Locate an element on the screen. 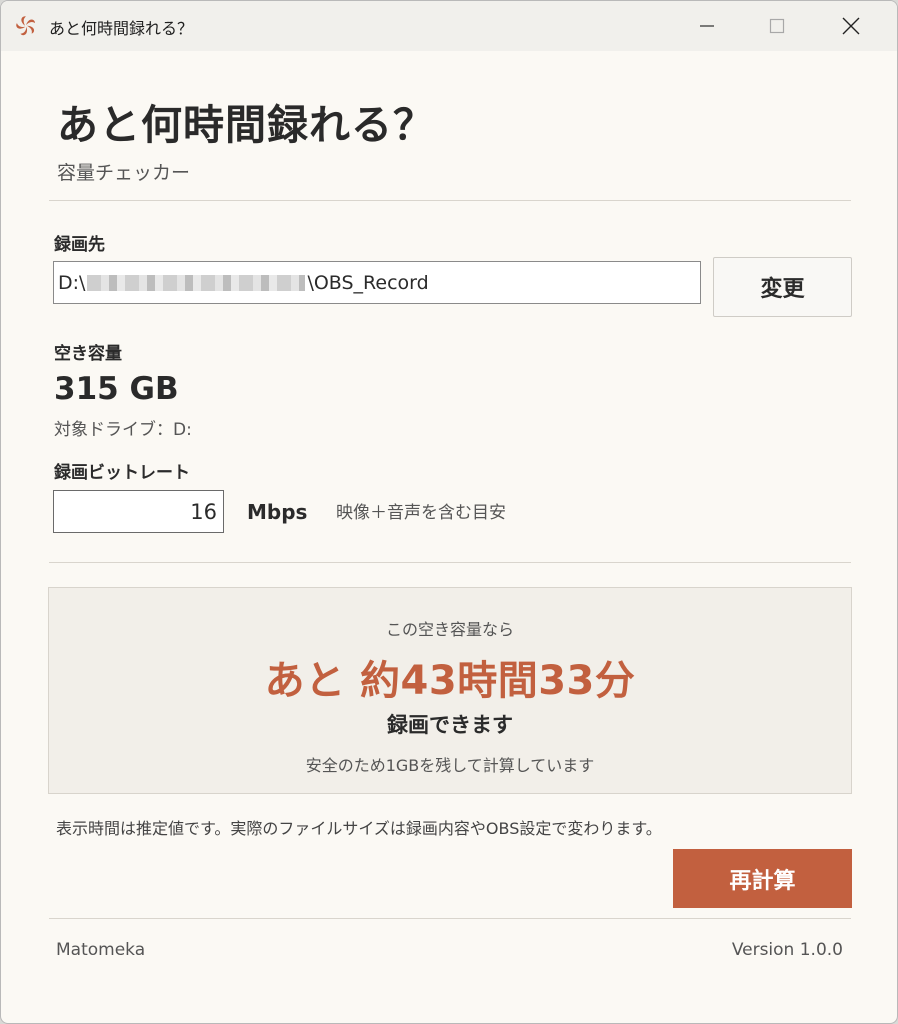 Image resolution: width=898 pixels, height=1024 pixels. page-subtitle: 容量チェッカー is located at coordinates (124, 173).